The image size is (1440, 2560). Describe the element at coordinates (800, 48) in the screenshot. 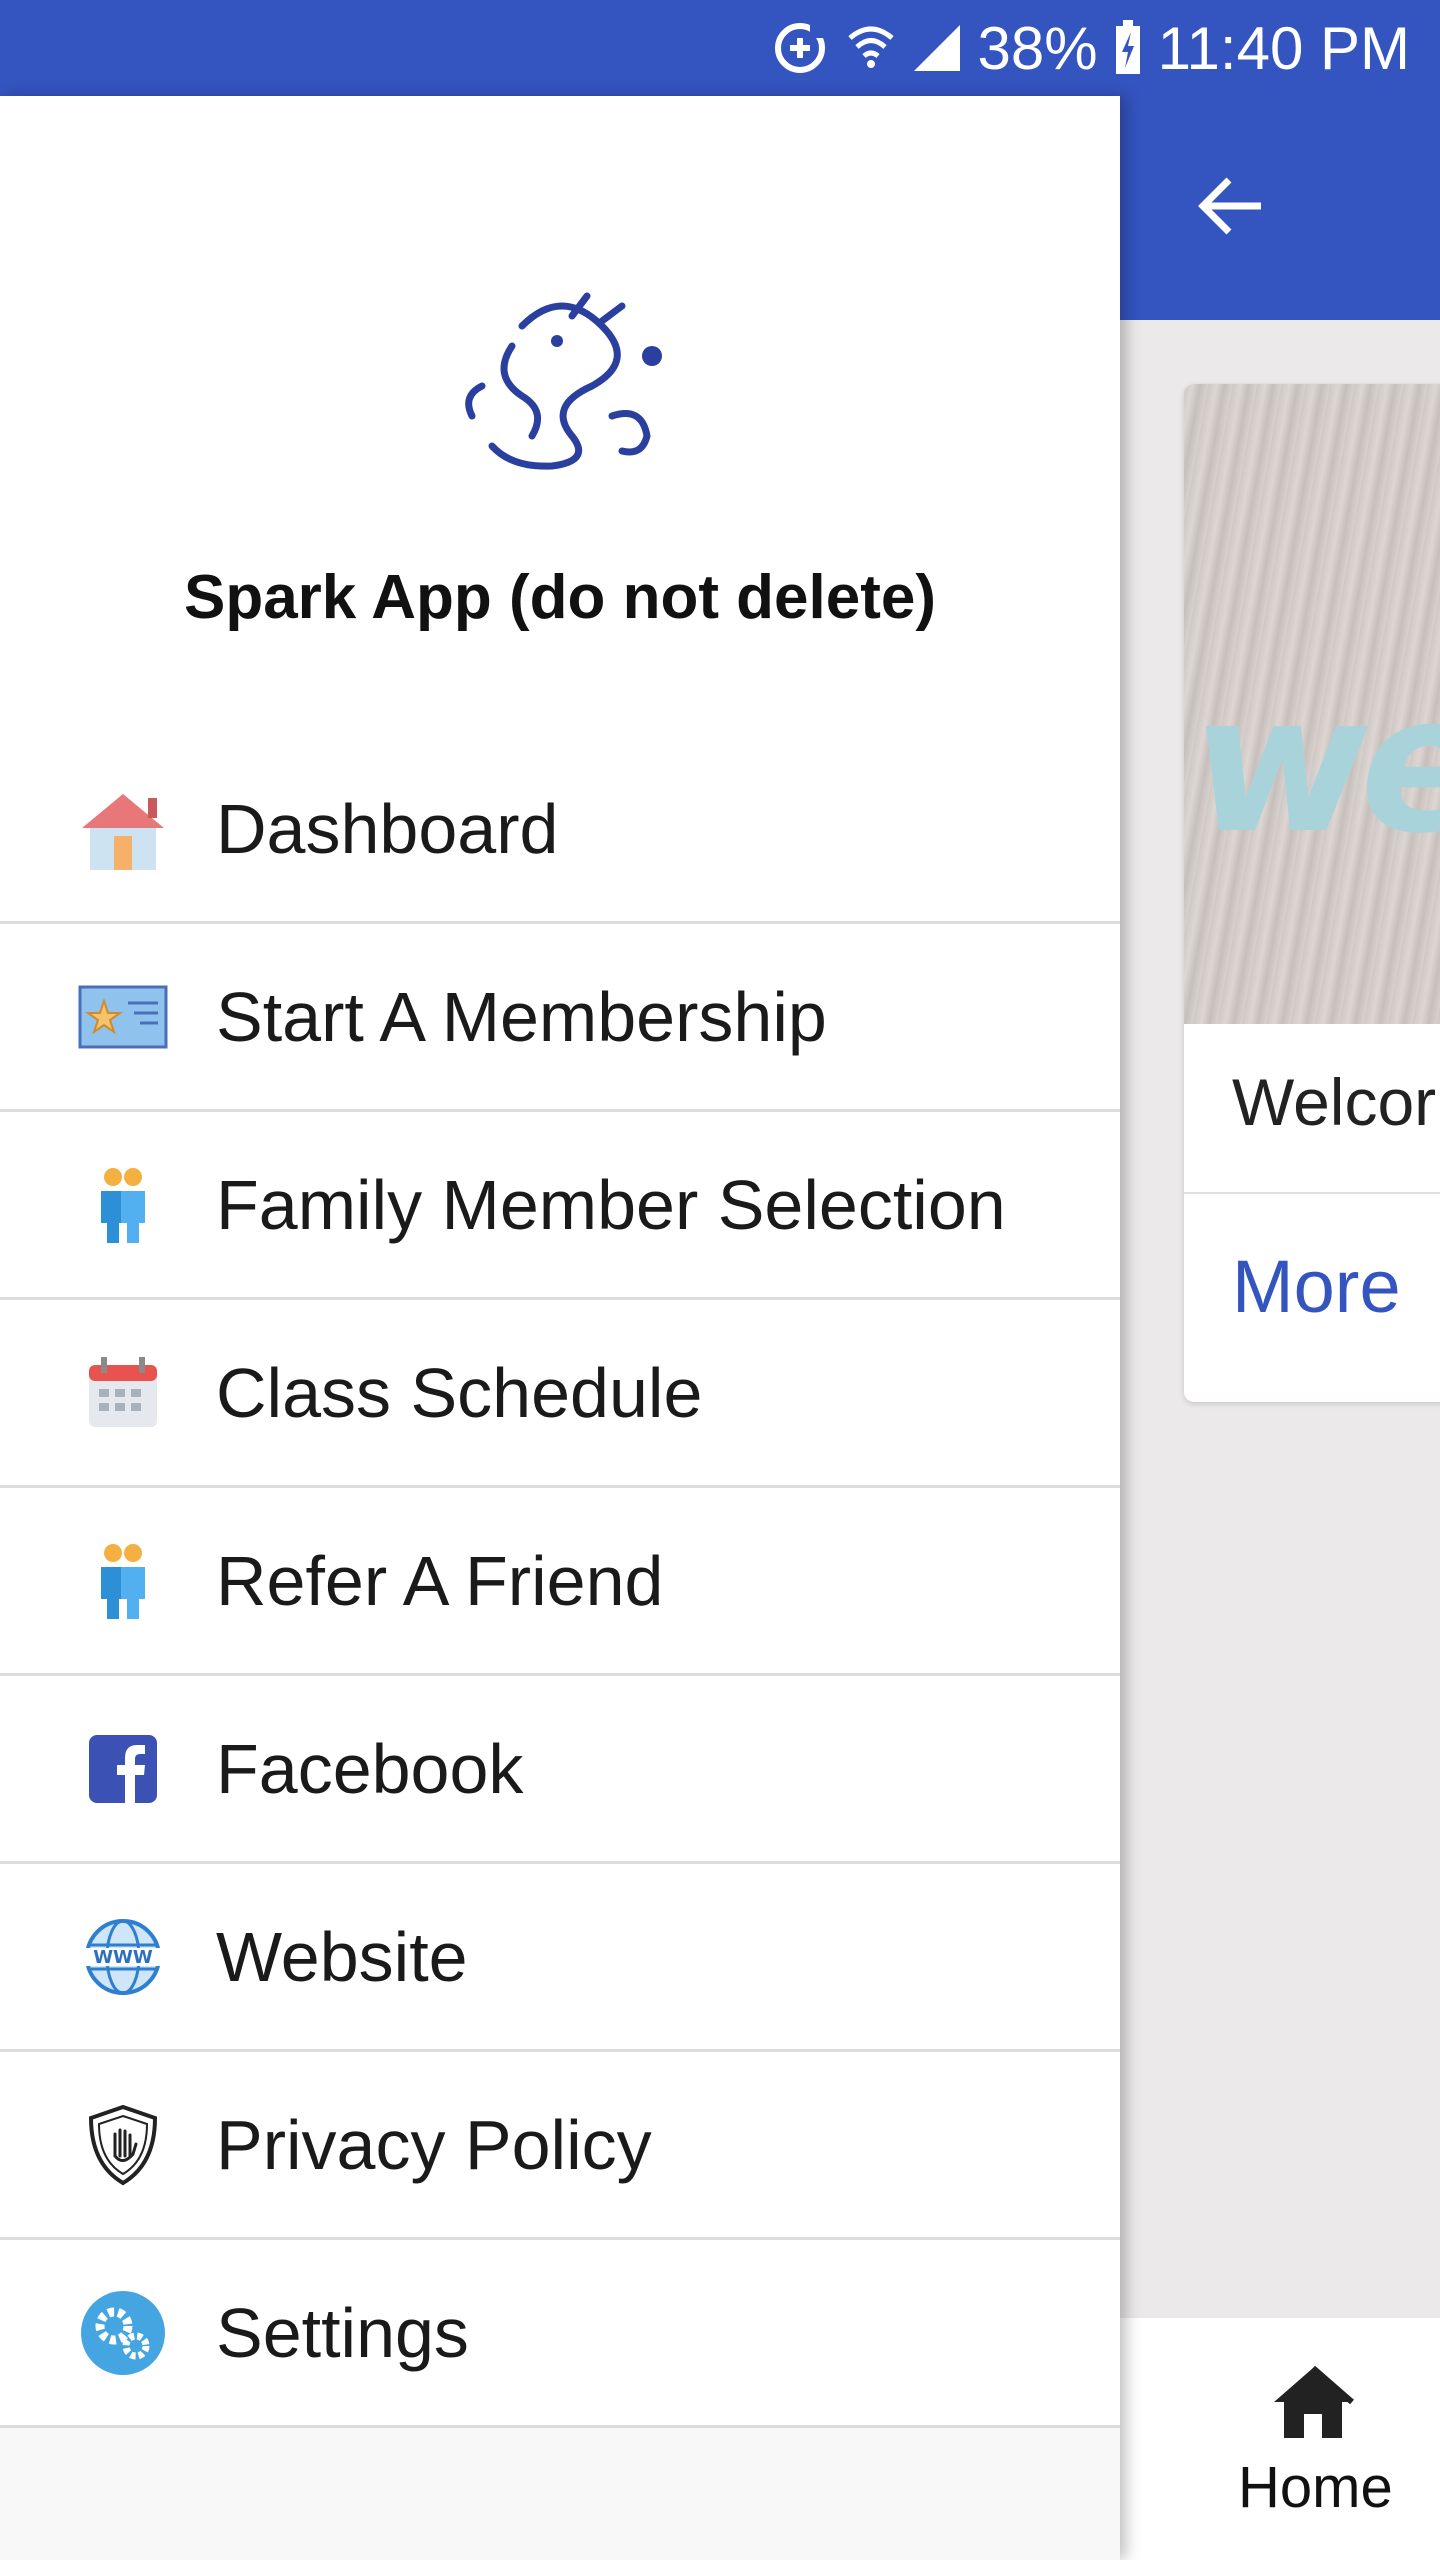

I see `sync-plus-icon` at that location.